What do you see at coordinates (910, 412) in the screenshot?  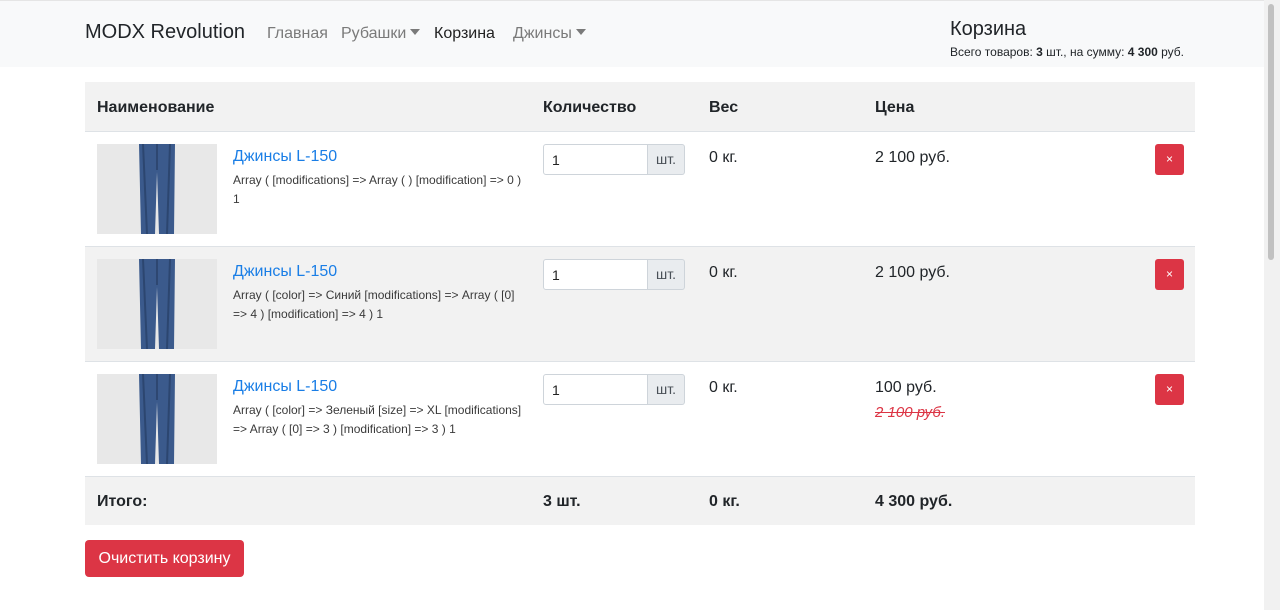 I see `item-old-price: 2 100 руб.` at bounding box center [910, 412].